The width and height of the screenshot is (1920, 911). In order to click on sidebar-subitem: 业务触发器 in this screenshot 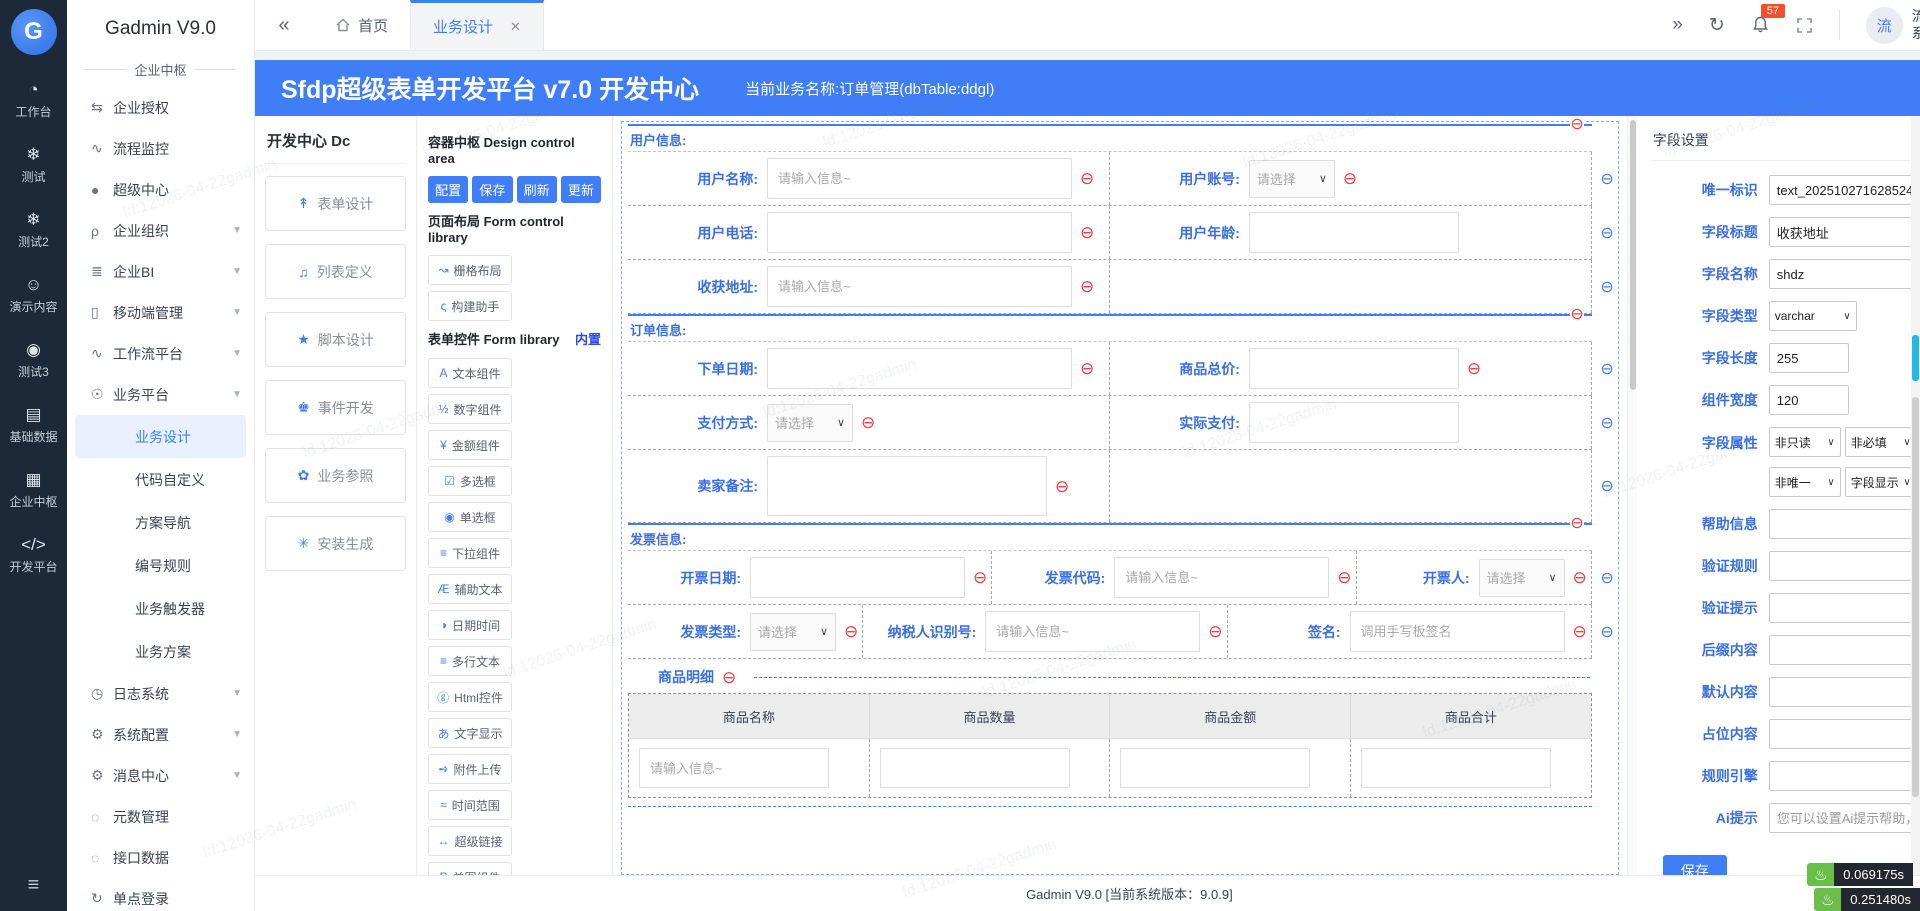, I will do `click(160, 608)`.